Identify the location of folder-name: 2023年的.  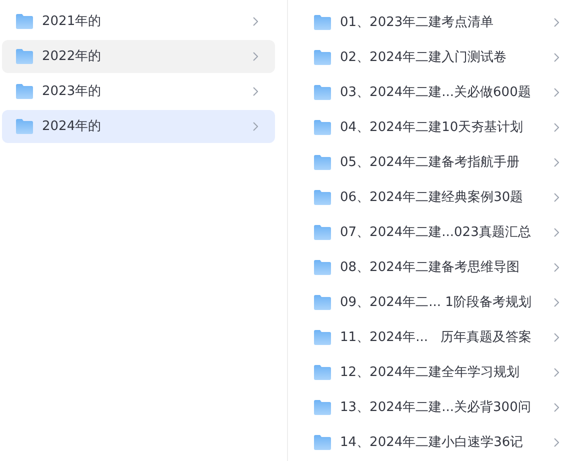
(72, 91).